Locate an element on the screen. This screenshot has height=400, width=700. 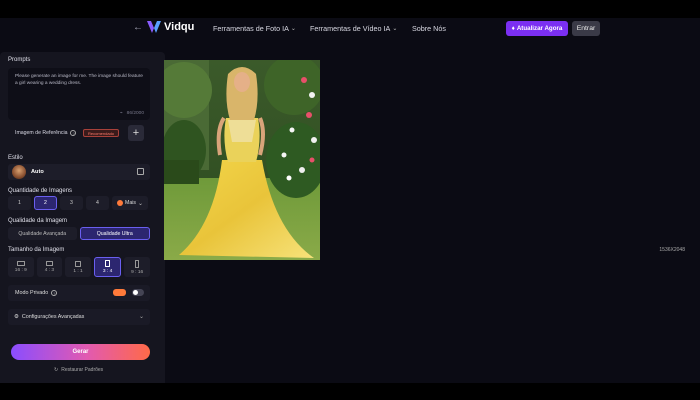
more-label: Mais is located at coordinates (130, 203).